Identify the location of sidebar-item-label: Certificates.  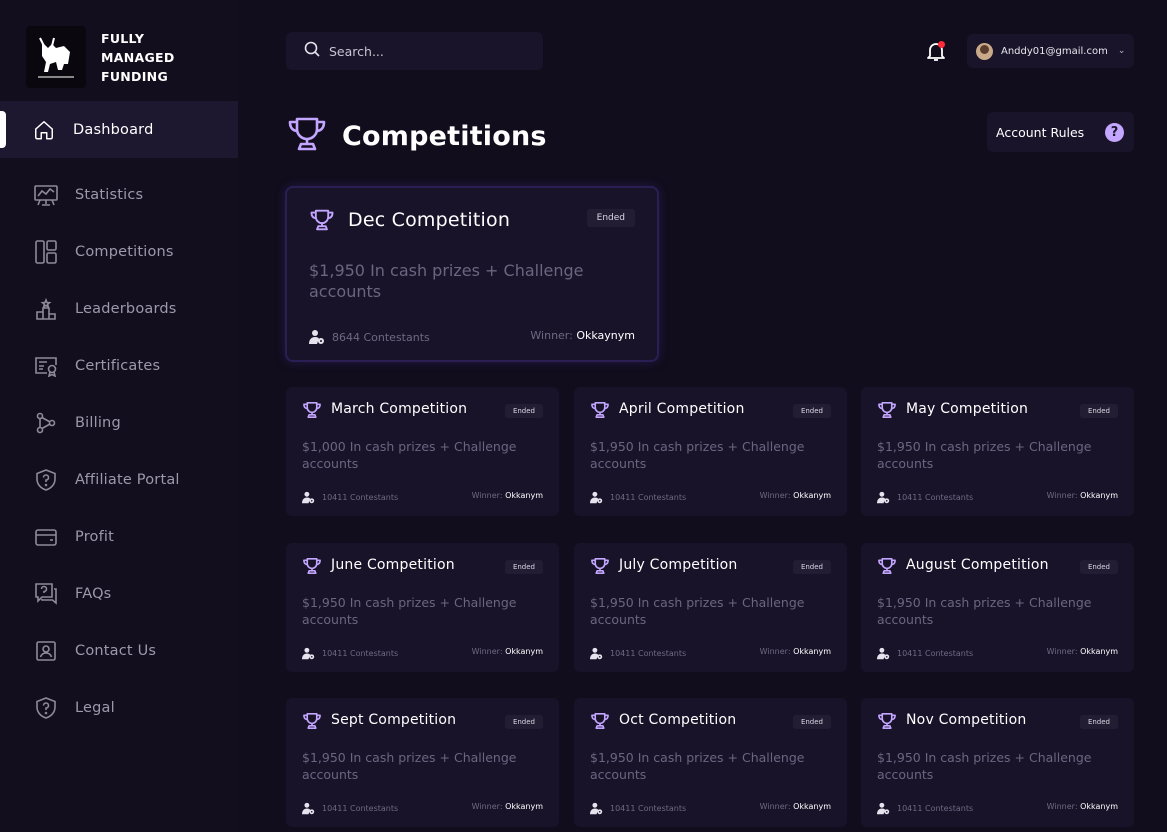
(118, 365).